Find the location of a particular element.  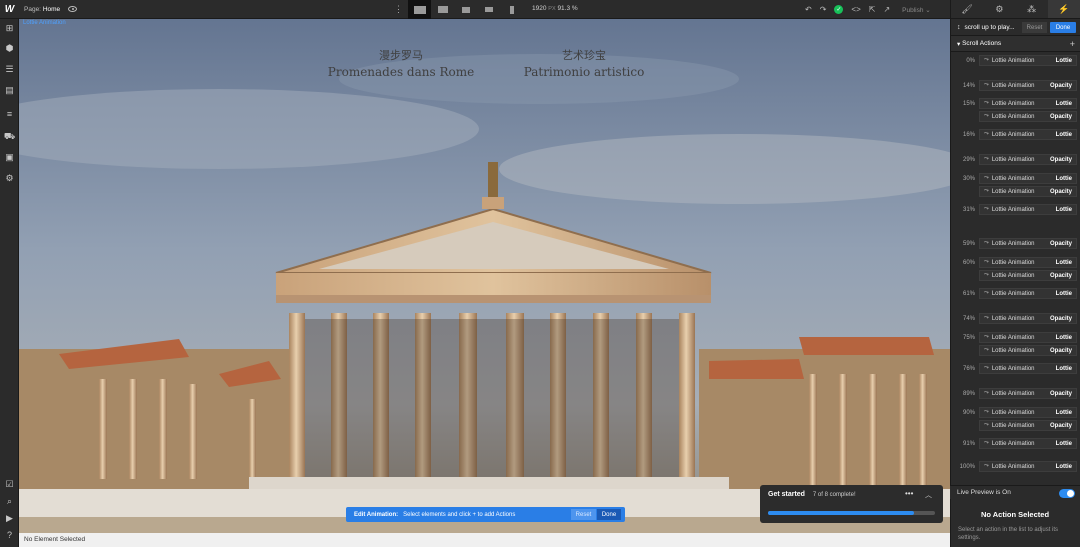

scroll-trigger-icon: ↕ is located at coordinates (959, 27).